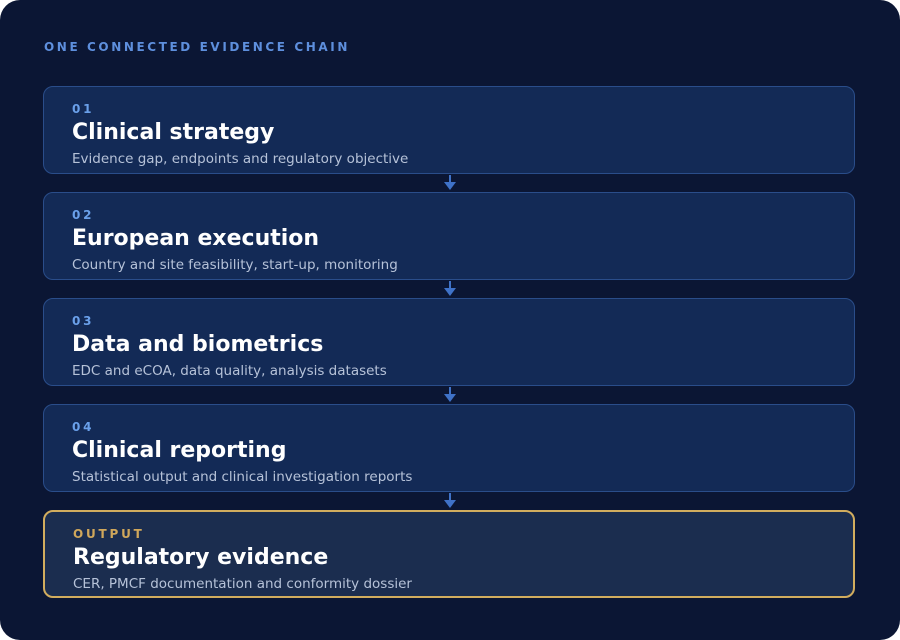  What do you see at coordinates (83, 321) in the screenshot?
I see `step-number: 03` at bounding box center [83, 321].